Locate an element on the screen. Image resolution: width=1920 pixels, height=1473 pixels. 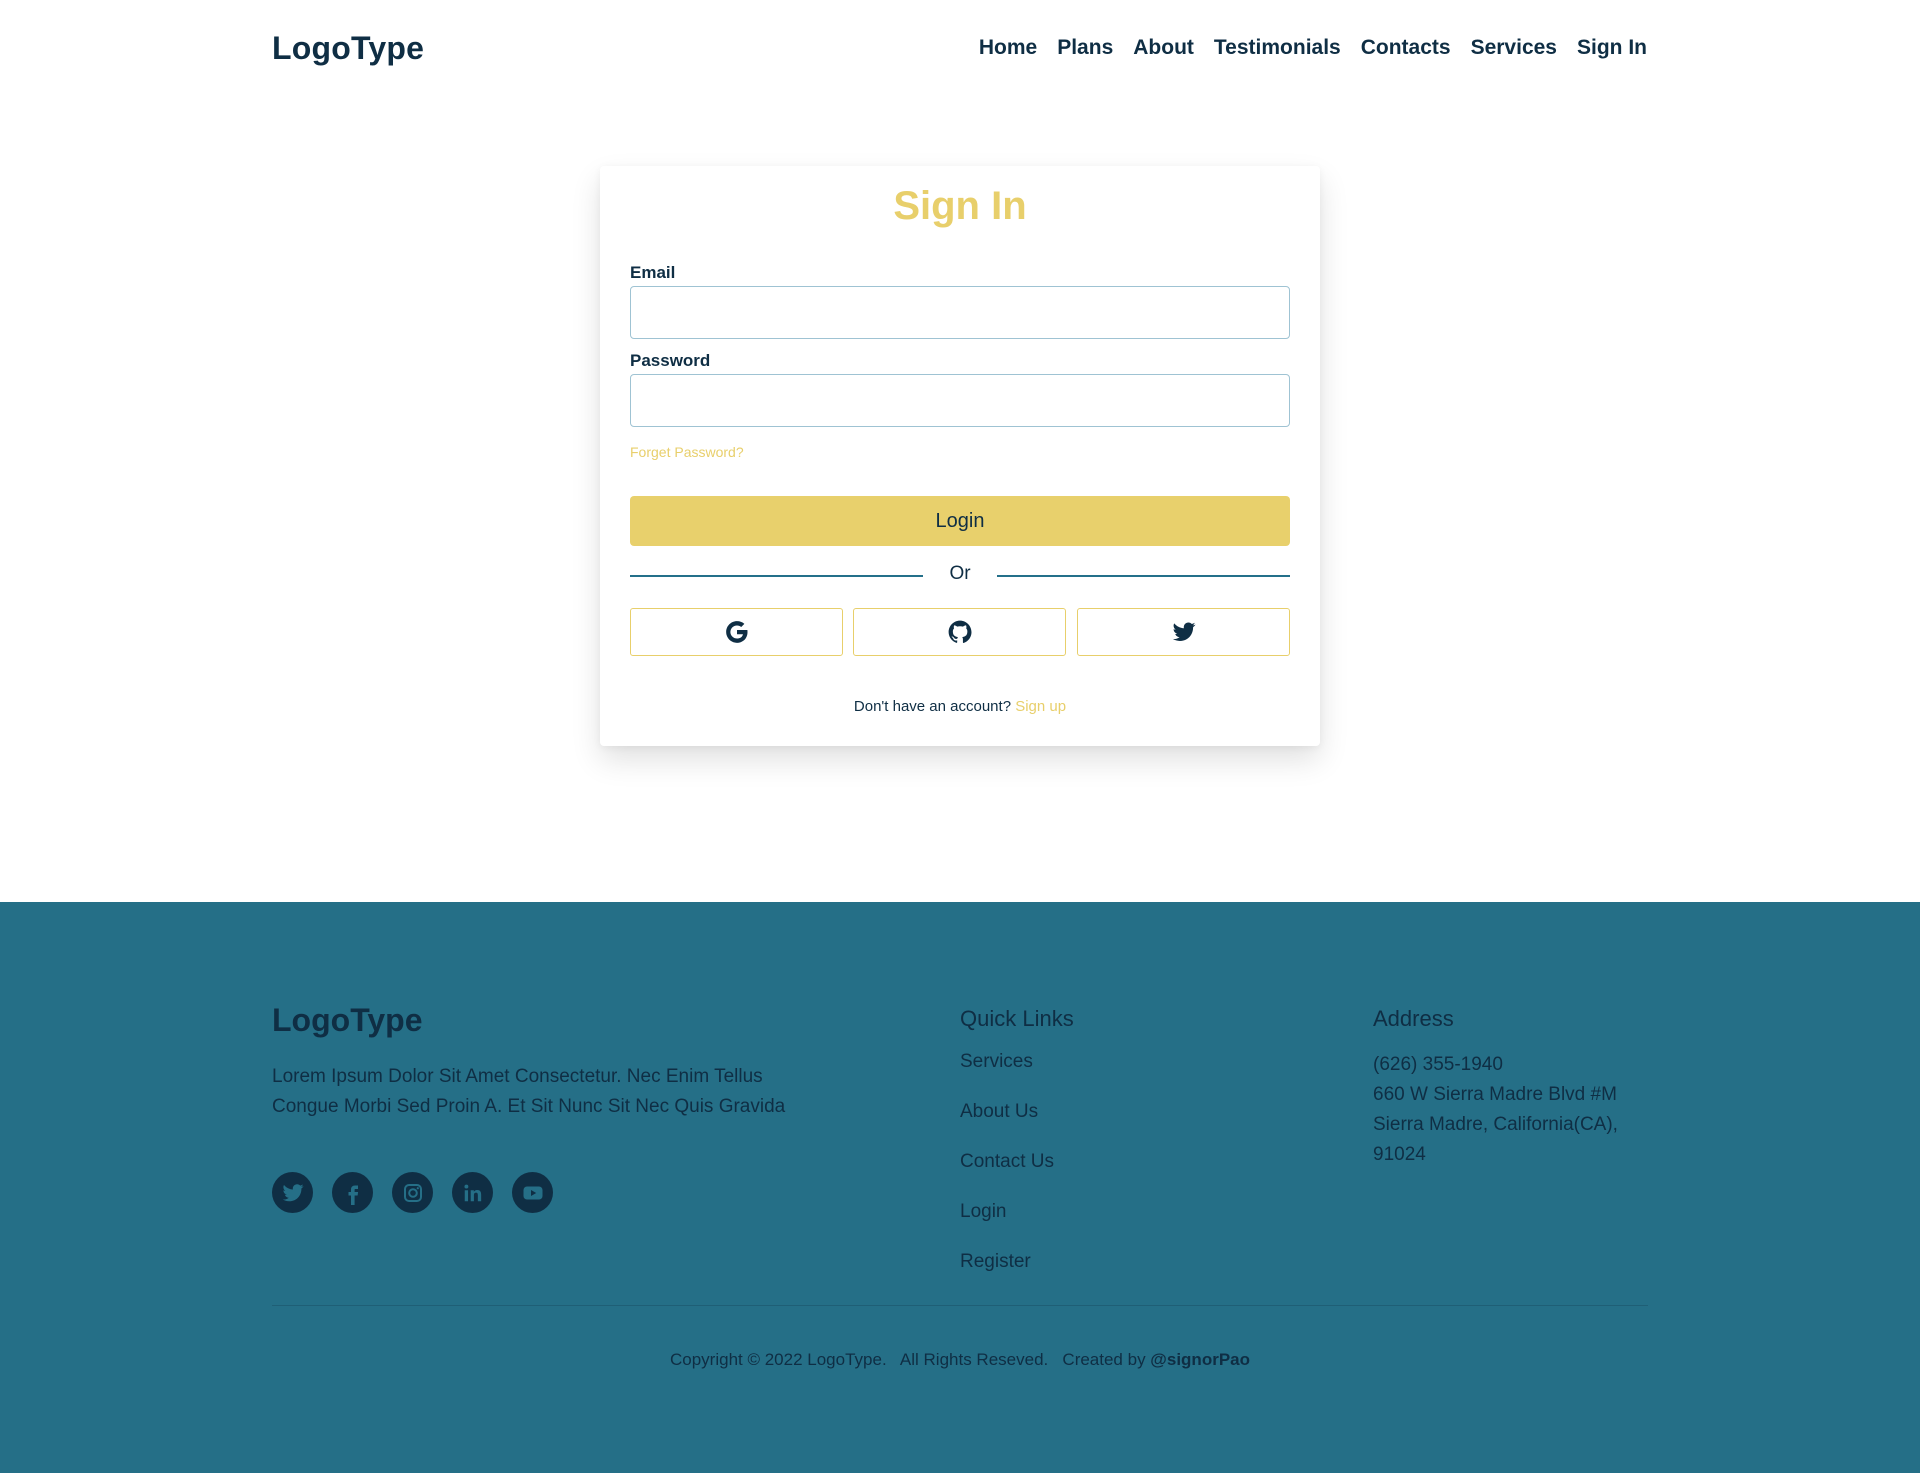
youtube-icon is located at coordinates (532, 1192).